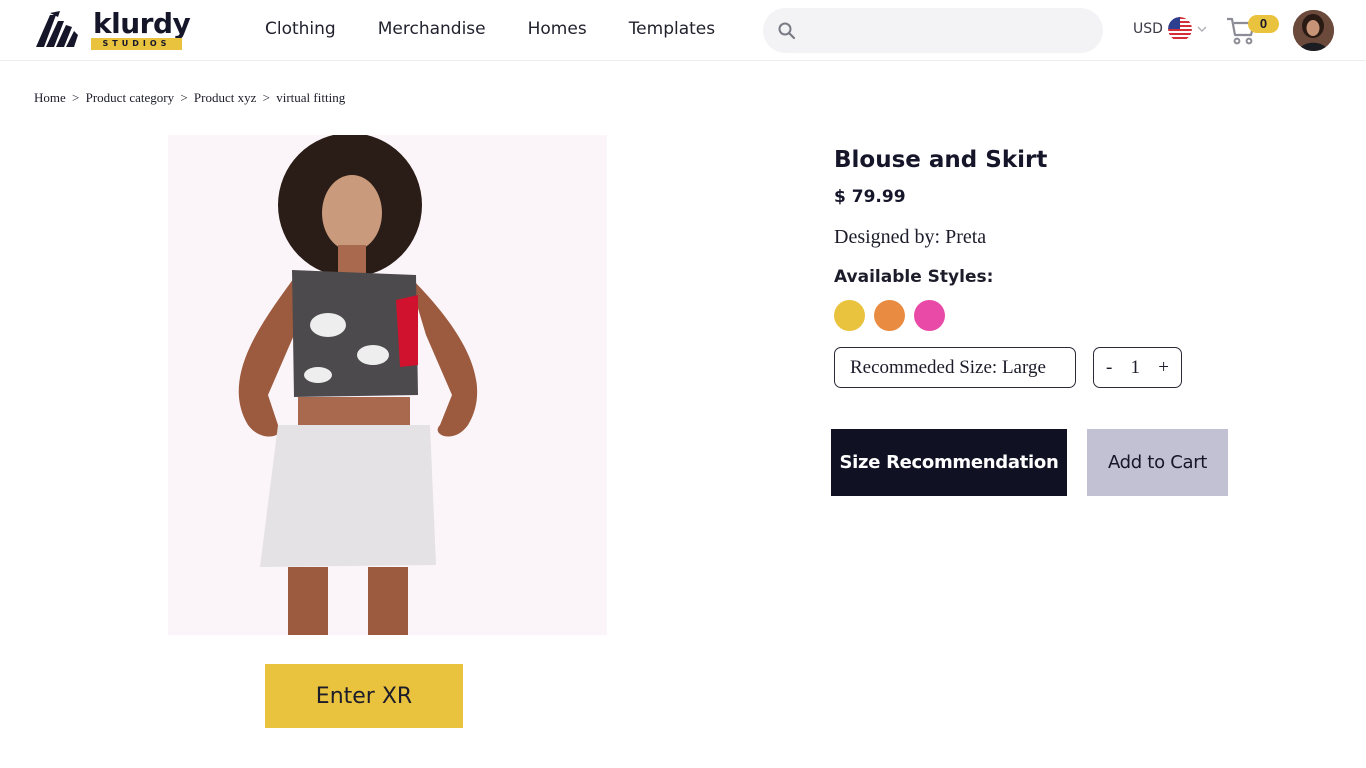  What do you see at coordinates (914, 277) in the screenshot?
I see `available-styles-label: Available Styles:` at bounding box center [914, 277].